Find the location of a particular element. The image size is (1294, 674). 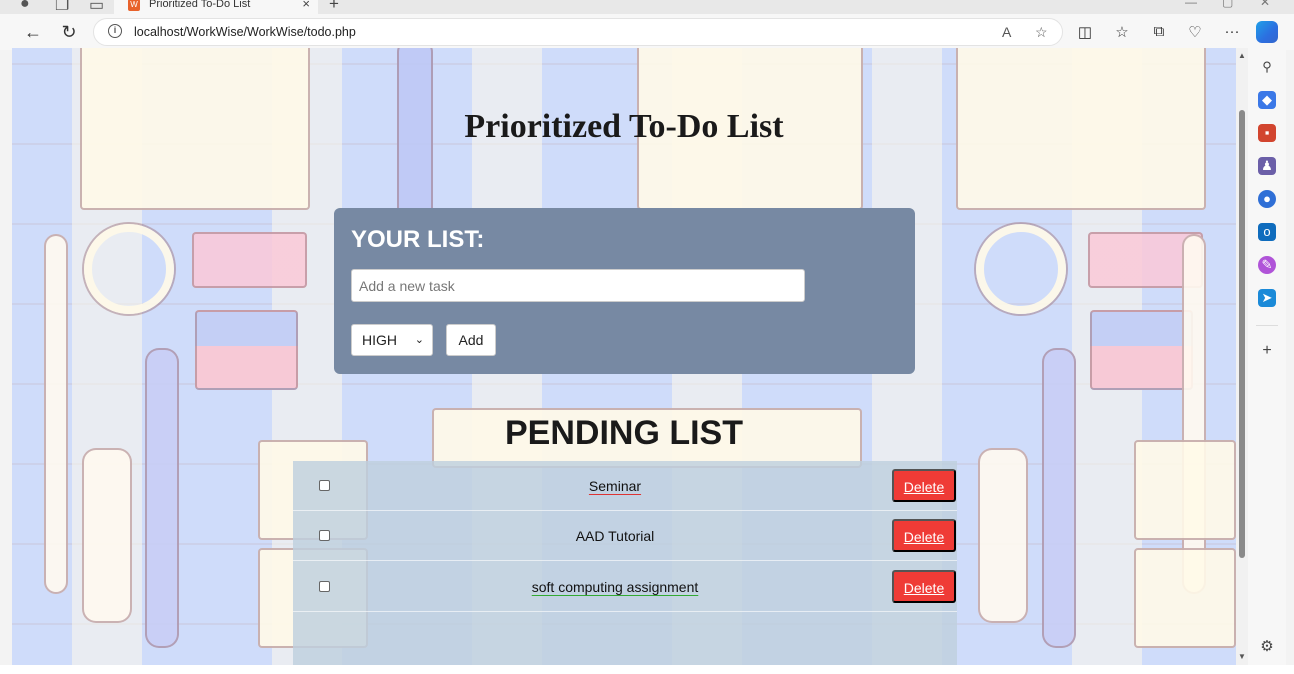

page-title: Prioritized To-Do List is located at coordinates (624, 126).